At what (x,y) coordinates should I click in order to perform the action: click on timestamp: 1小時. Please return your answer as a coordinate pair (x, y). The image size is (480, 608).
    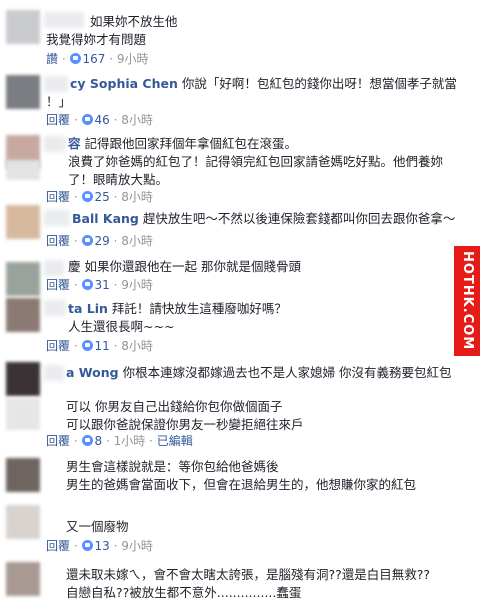
    Looking at the image, I should click on (130, 441).